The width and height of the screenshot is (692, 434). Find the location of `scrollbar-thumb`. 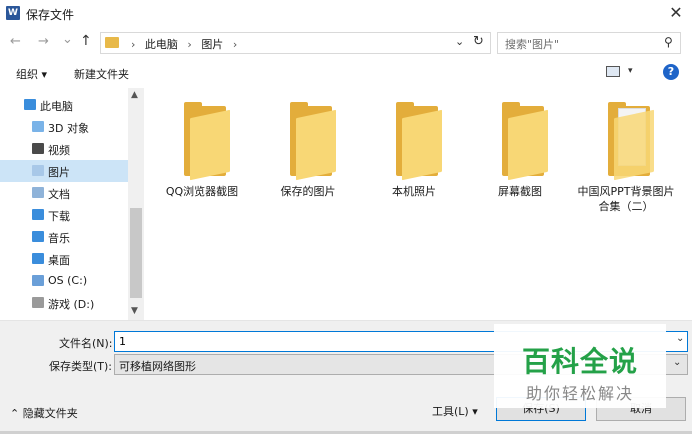

scrollbar-thumb is located at coordinates (136, 253).